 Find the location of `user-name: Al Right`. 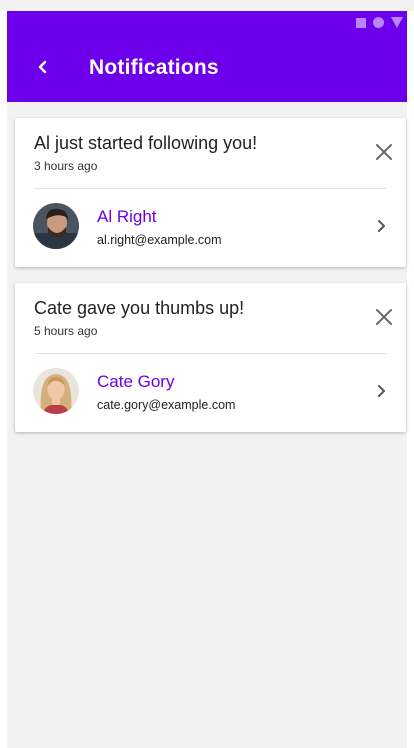

user-name: Al Right is located at coordinates (127, 216).